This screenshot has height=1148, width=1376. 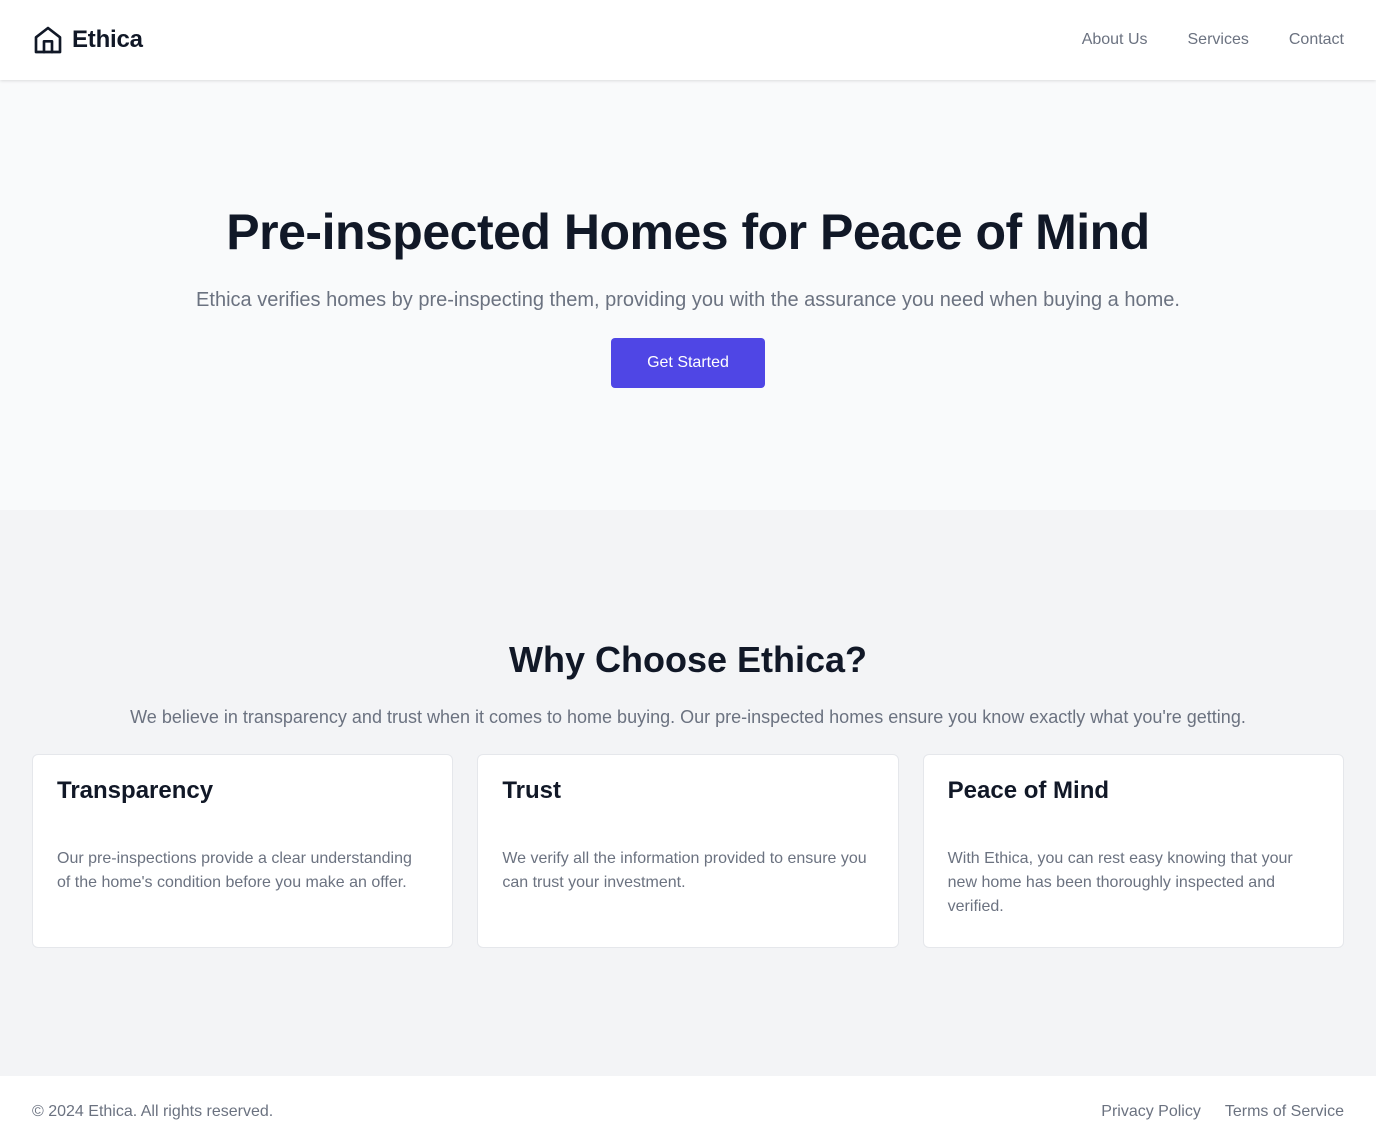 What do you see at coordinates (1316, 40) in the screenshot?
I see `nav-contact: Contact` at bounding box center [1316, 40].